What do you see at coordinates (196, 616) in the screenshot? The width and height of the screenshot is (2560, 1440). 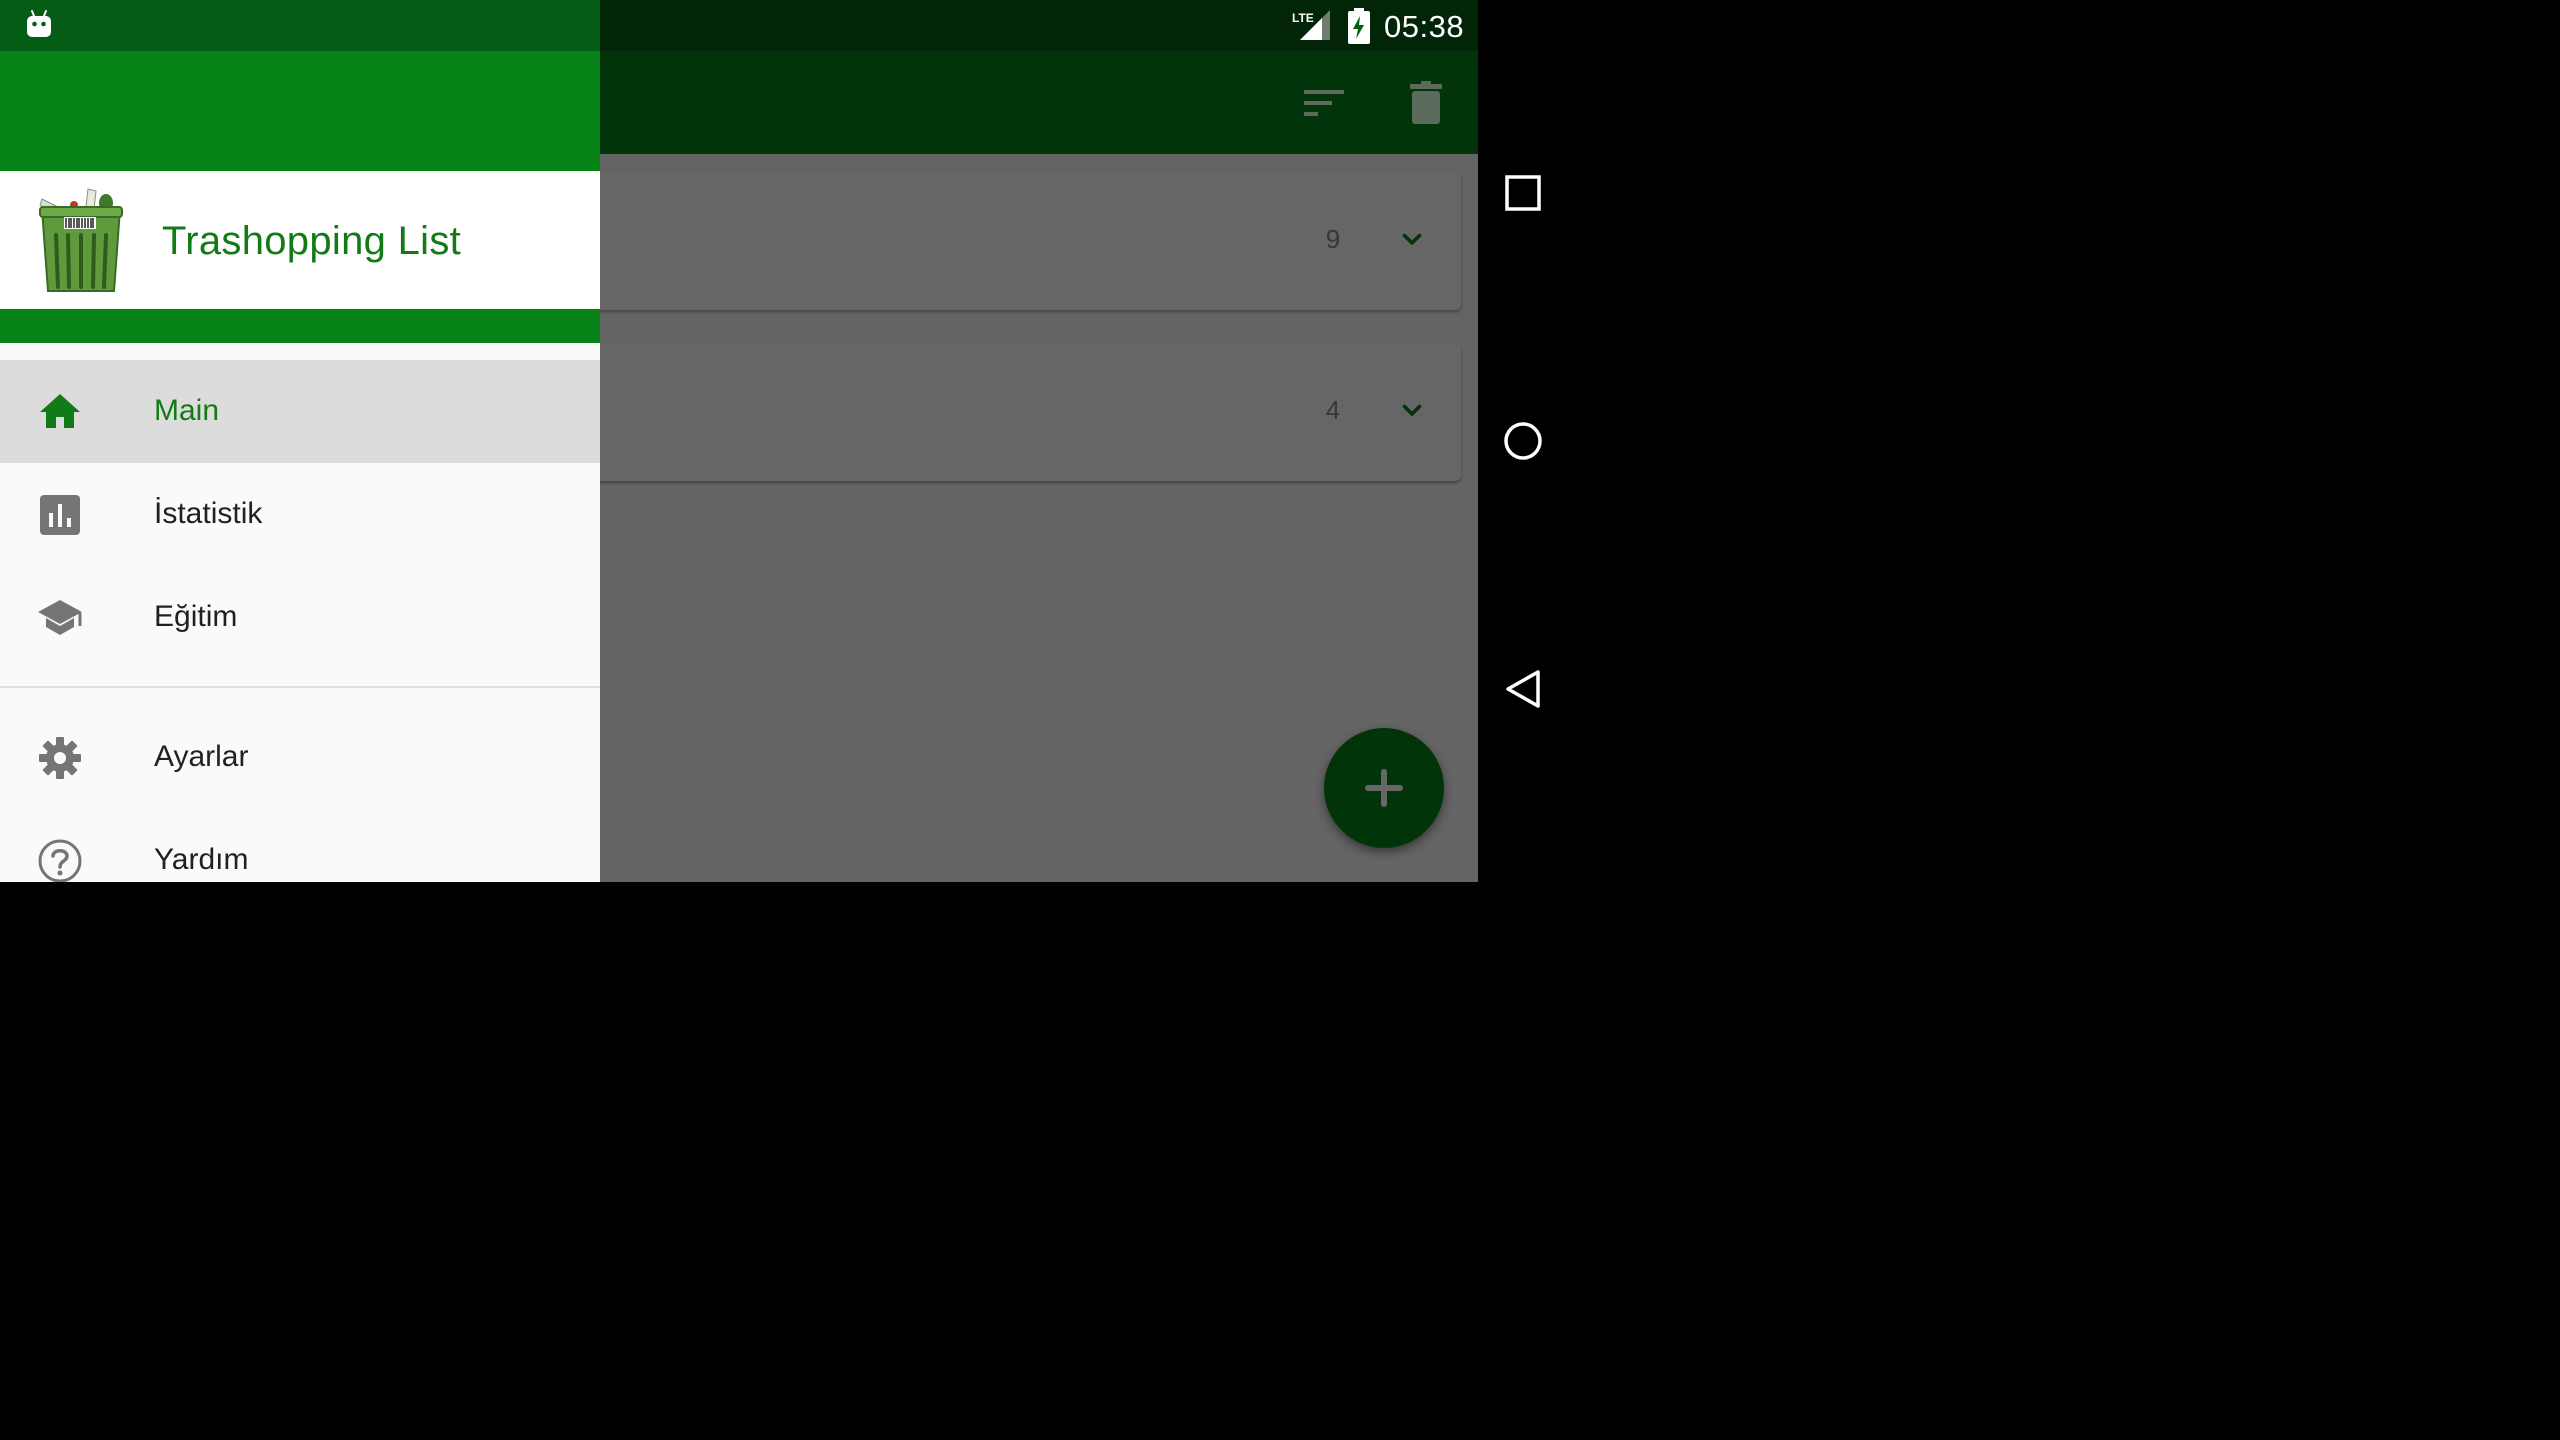 I see `drawer-item-label: Eğitim` at bounding box center [196, 616].